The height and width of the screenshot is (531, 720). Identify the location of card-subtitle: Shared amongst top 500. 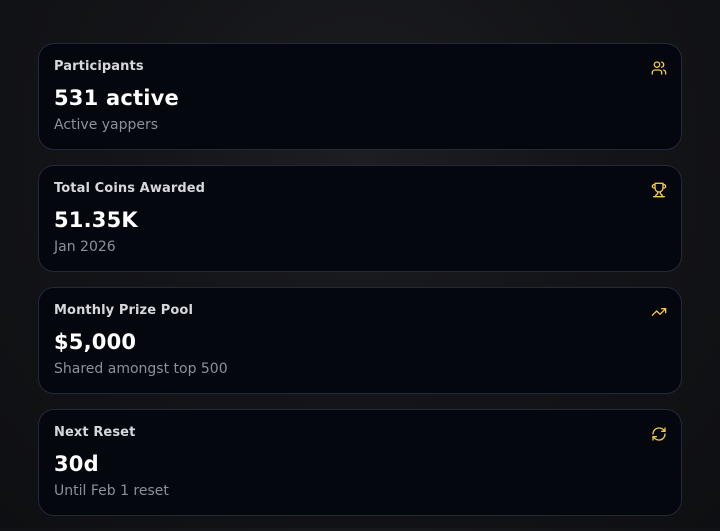
(141, 369).